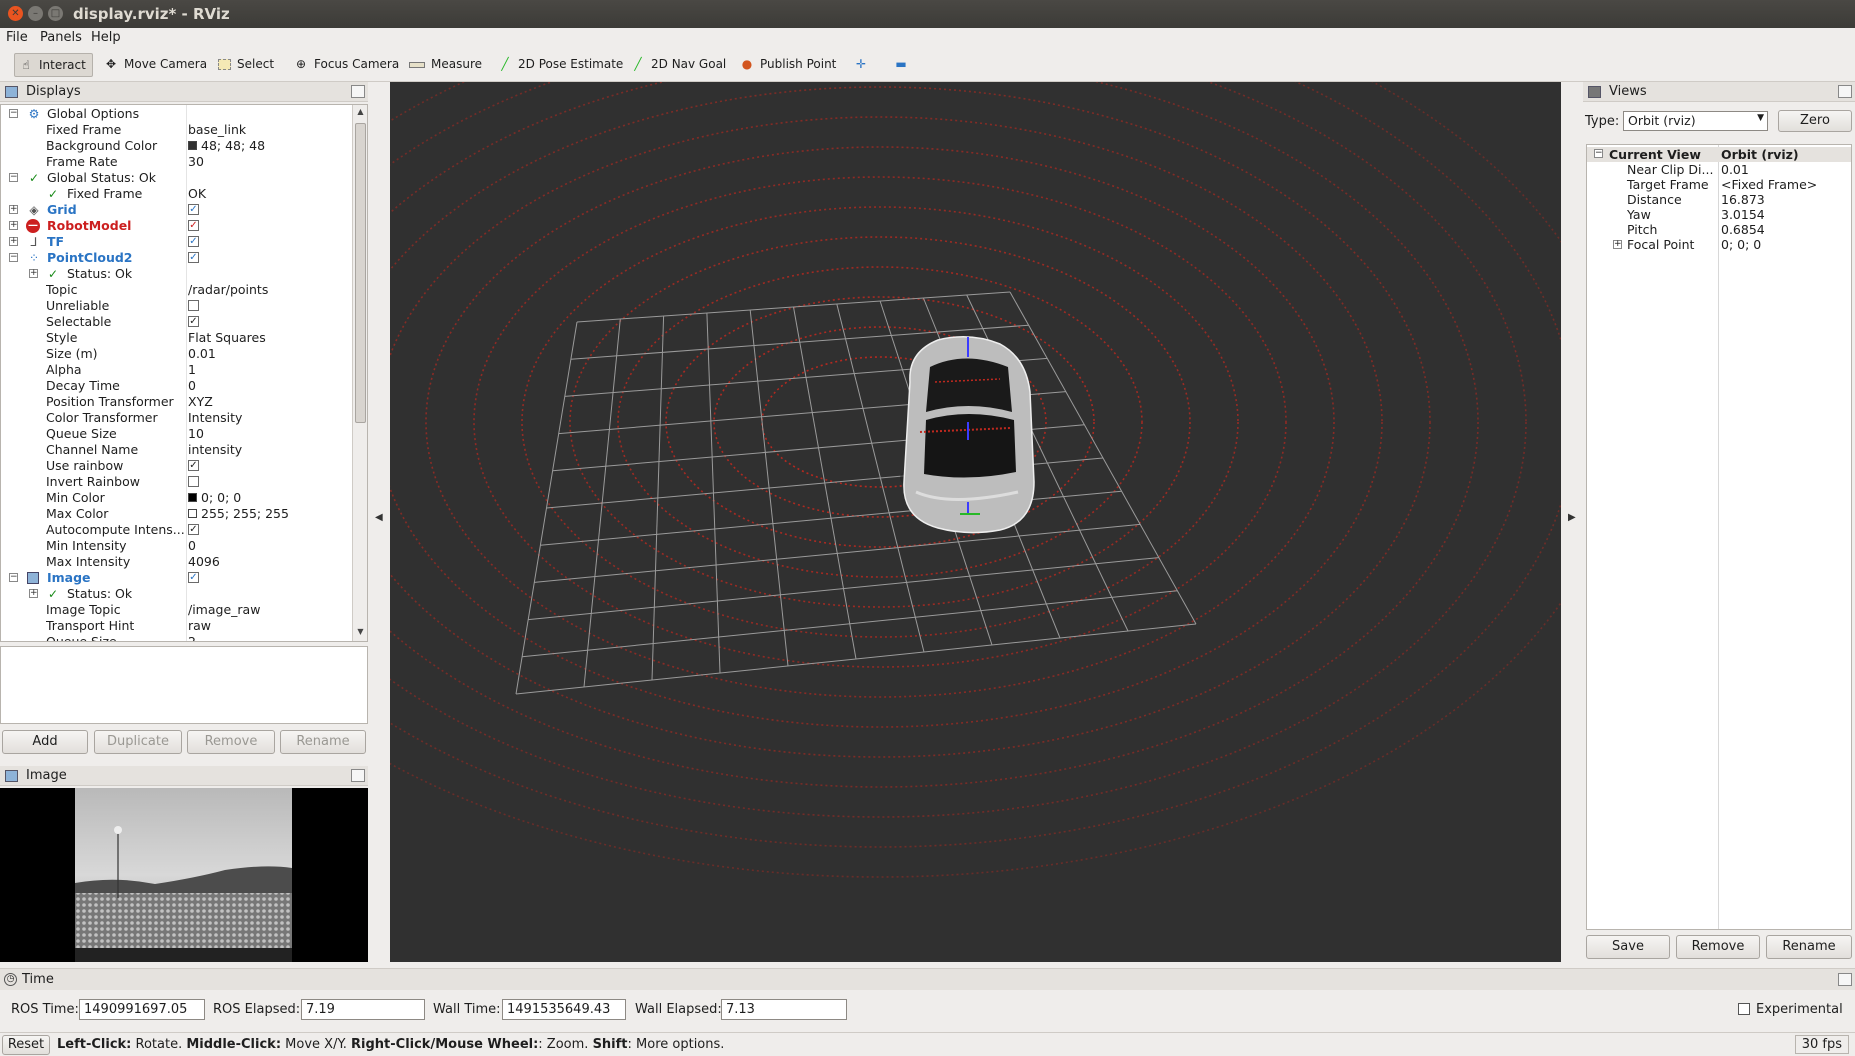  What do you see at coordinates (1719, 199) in the screenshot?
I see `tree-row-distance: Distance 16.873` at bounding box center [1719, 199].